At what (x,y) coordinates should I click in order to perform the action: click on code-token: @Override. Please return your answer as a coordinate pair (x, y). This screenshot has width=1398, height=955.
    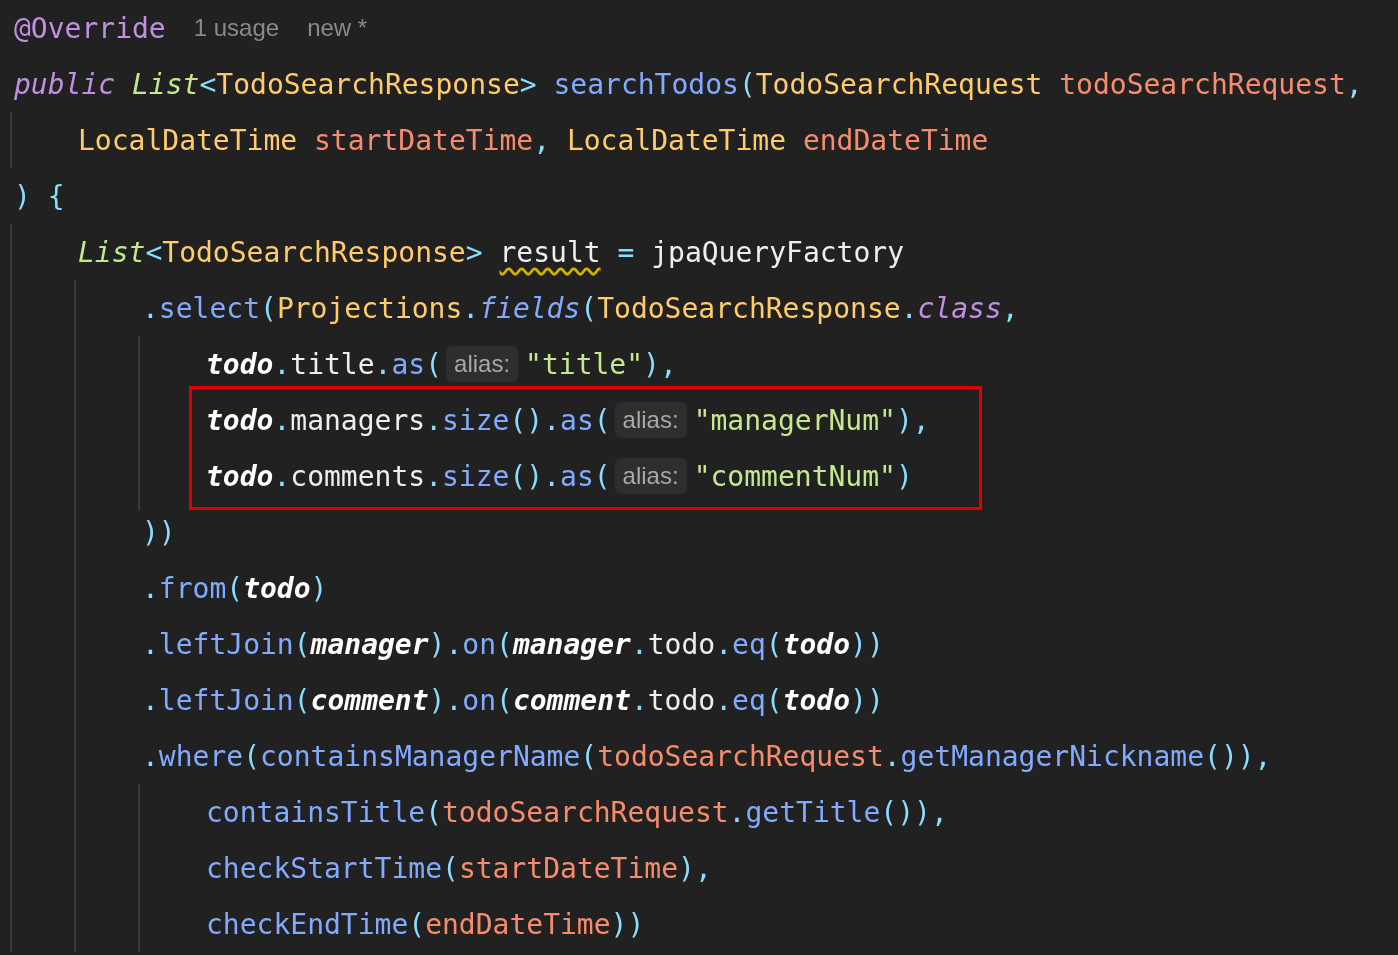
    Looking at the image, I should click on (90, 28).